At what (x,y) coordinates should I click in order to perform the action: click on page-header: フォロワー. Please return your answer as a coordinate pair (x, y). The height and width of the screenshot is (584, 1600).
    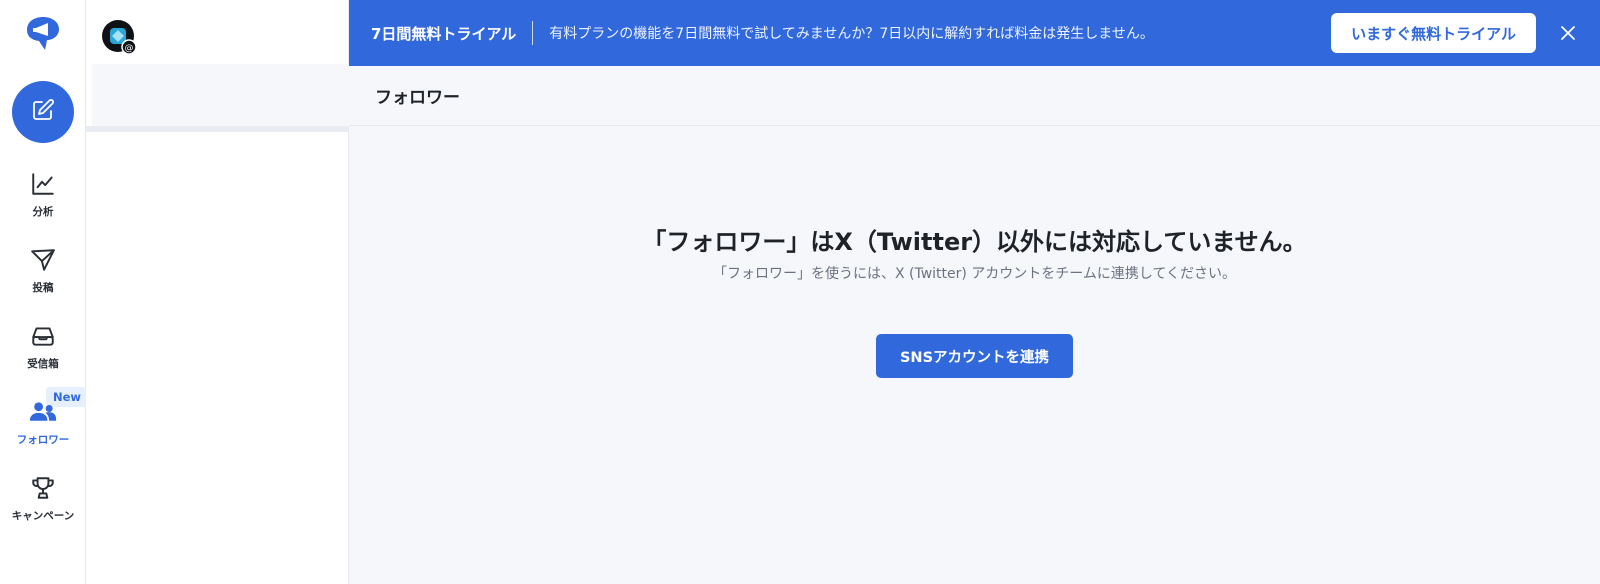
    Looking at the image, I should click on (974, 96).